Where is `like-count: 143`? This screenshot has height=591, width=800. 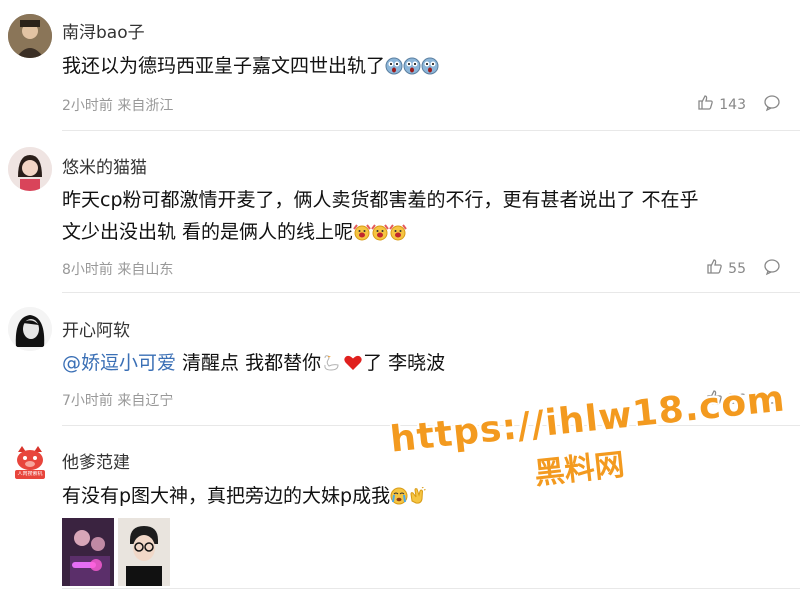
like-count: 143 is located at coordinates (732, 104).